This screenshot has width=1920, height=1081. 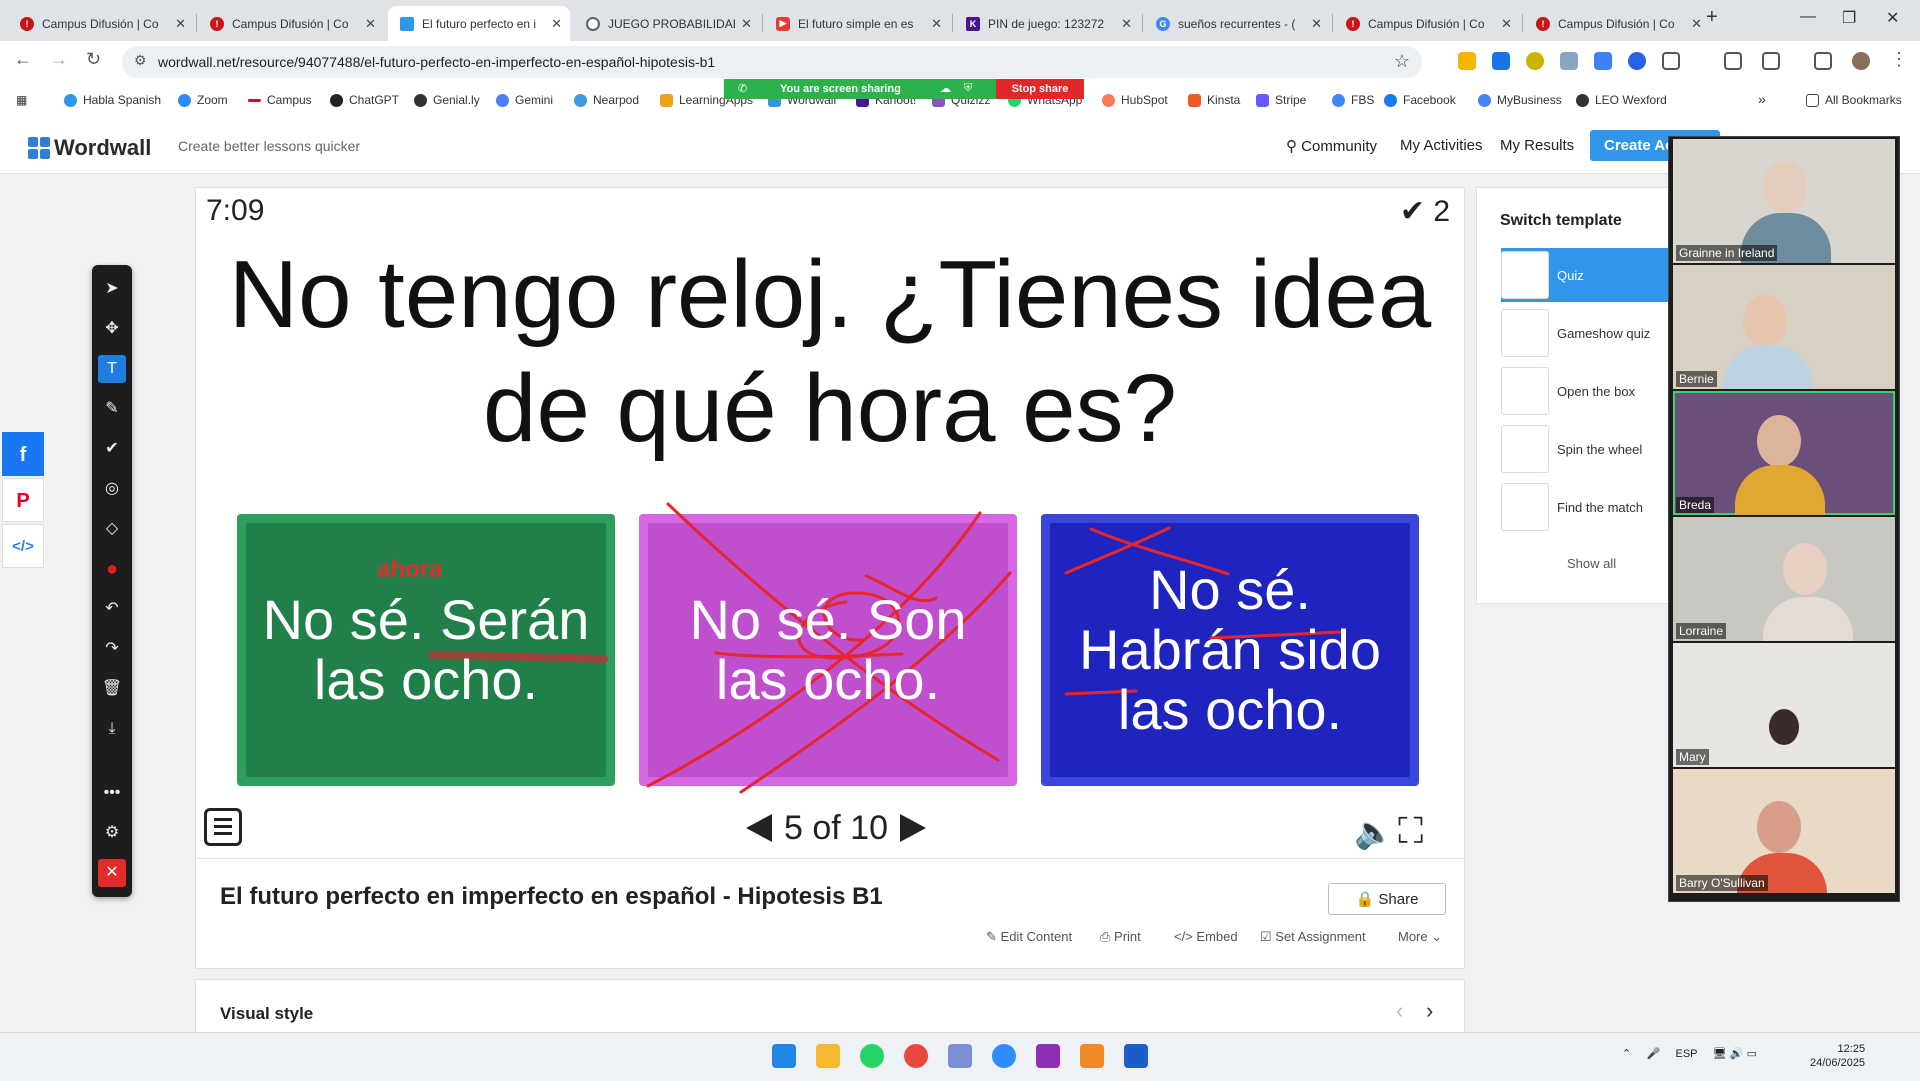 What do you see at coordinates (1837, 1056) in the screenshot?
I see `system-clock: 12:25 24/06/2025` at bounding box center [1837, 1056].